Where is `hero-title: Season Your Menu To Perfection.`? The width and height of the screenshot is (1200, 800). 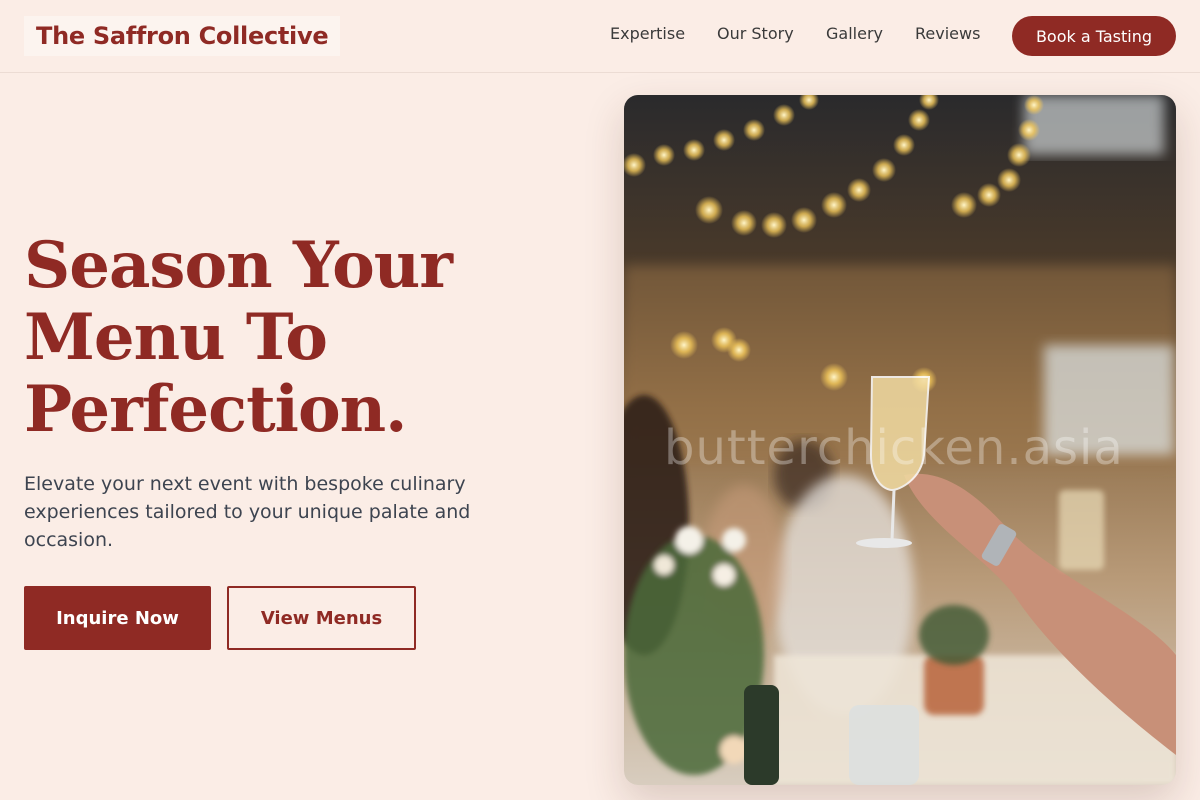 hero-title: Season Your Menu To Perfection. is located at coordinates (284, 338).